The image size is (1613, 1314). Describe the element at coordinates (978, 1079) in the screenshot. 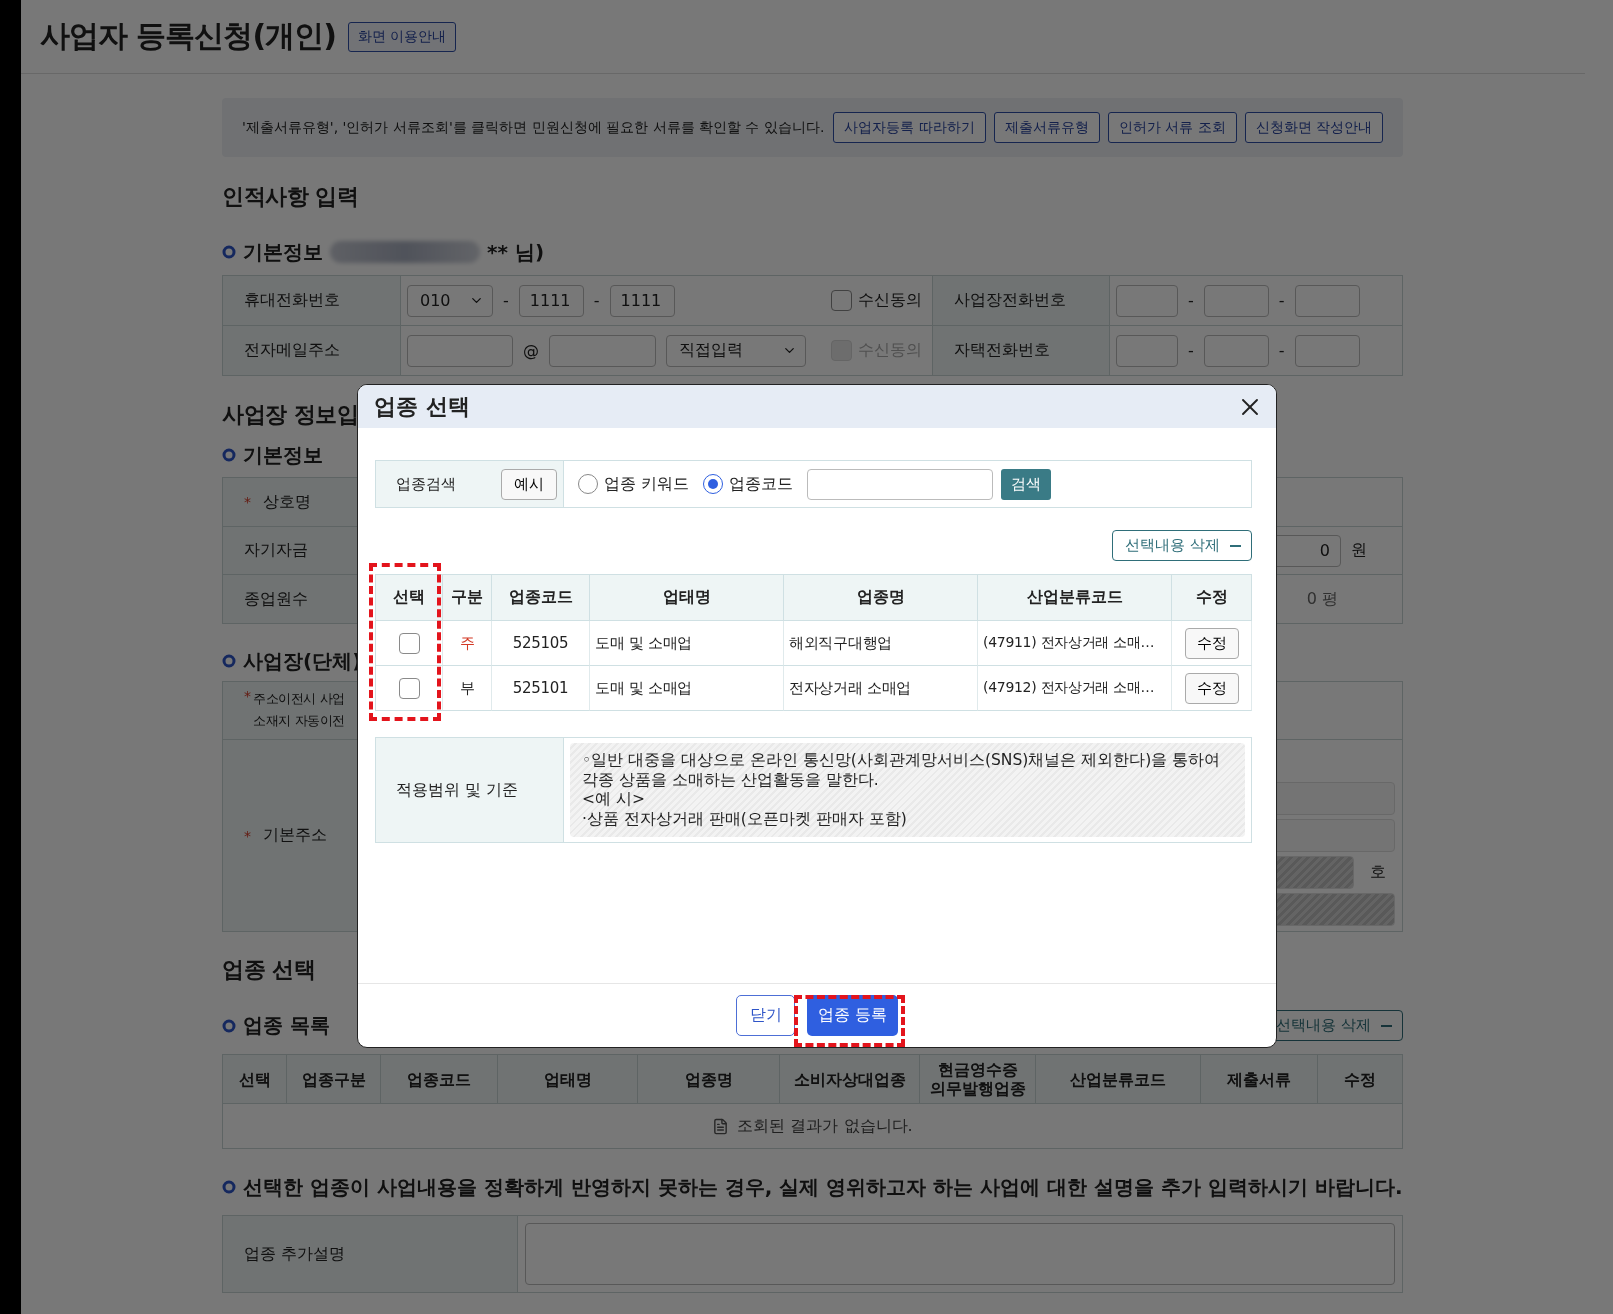

I see `column-header: 현금영수증 의무발행업종` at that location.